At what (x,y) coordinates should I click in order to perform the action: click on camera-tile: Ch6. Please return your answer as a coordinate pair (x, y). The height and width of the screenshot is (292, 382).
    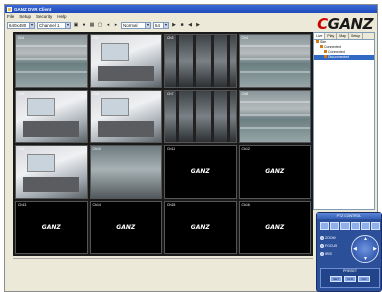
    Looking at the image, I should click on (125, 116).